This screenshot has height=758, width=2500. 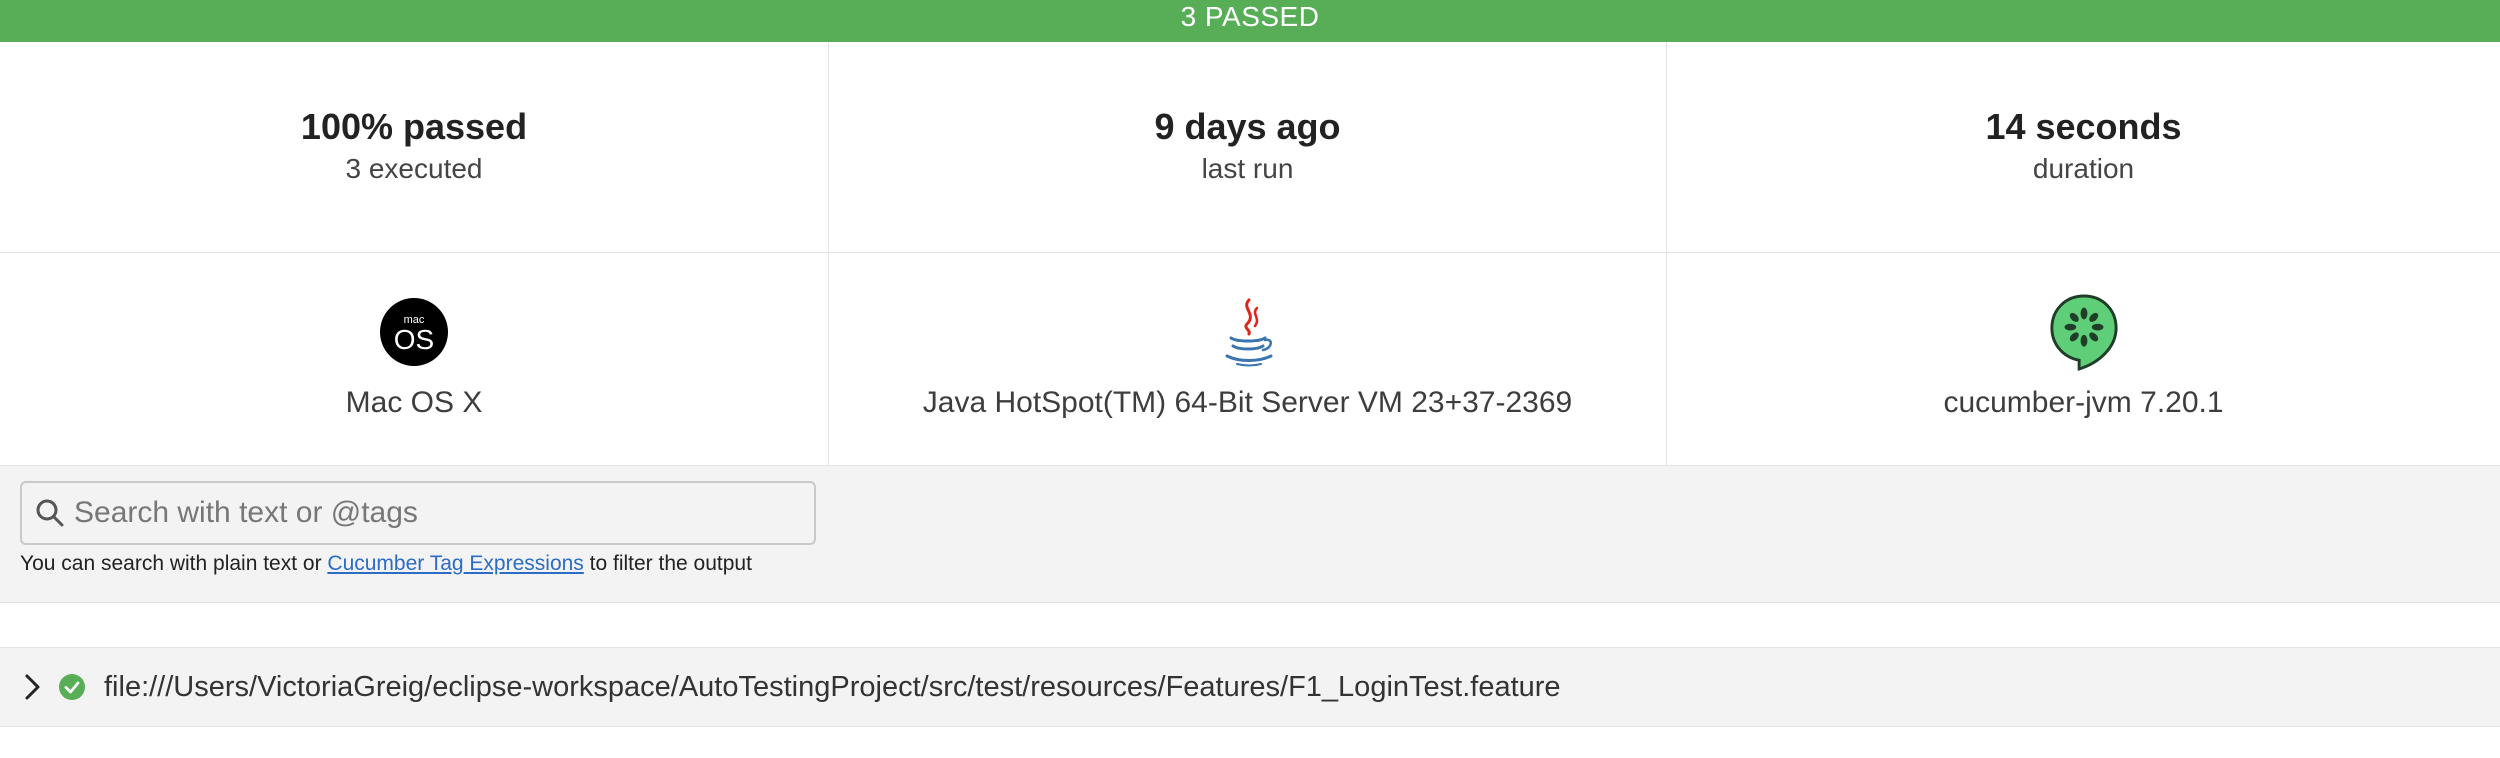 I want to click on search-help-suffix: to filter the output, so click(x=667, y=563).